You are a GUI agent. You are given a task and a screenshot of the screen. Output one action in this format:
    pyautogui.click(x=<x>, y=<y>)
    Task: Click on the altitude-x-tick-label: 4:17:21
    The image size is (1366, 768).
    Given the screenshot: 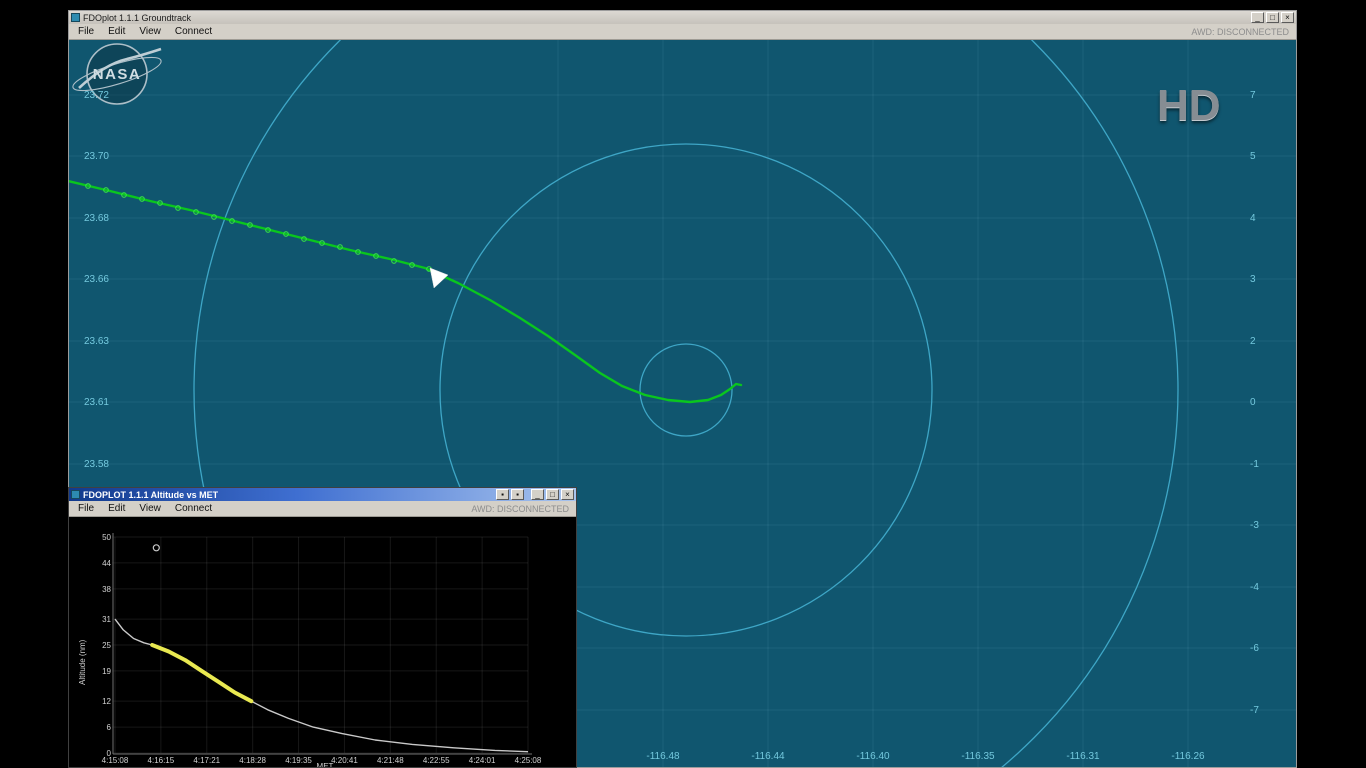 What is the action you would take?
    pyautogui.click(x=207, y=760)
    